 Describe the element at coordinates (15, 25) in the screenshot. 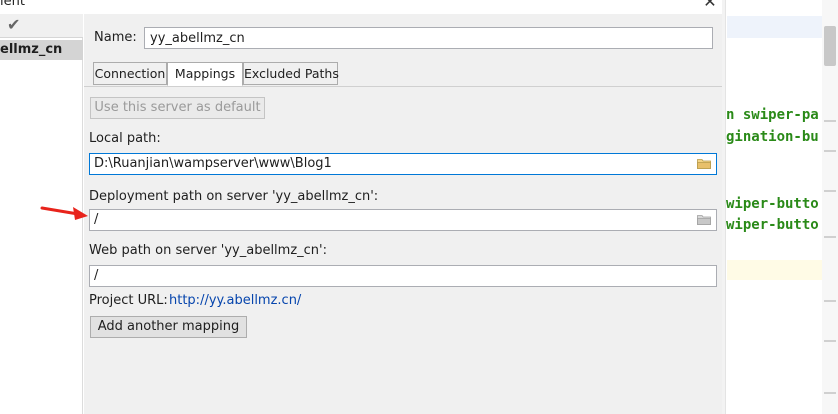

I see `check-icon: ✔` at that location.